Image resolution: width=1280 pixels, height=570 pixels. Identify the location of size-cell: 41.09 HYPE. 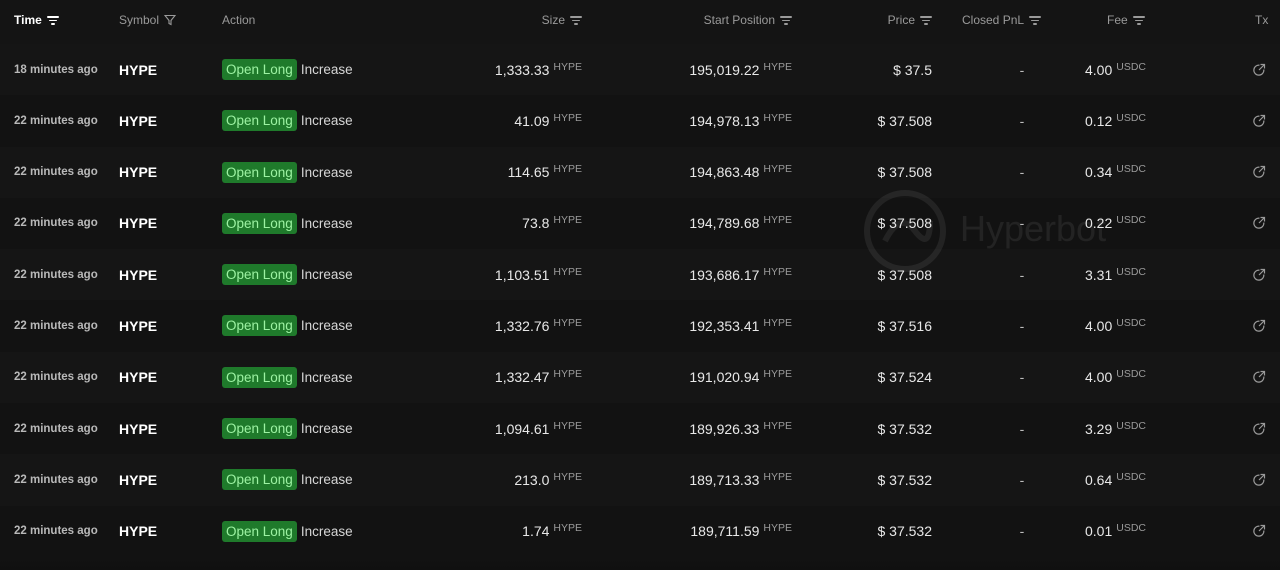
(511, 120).